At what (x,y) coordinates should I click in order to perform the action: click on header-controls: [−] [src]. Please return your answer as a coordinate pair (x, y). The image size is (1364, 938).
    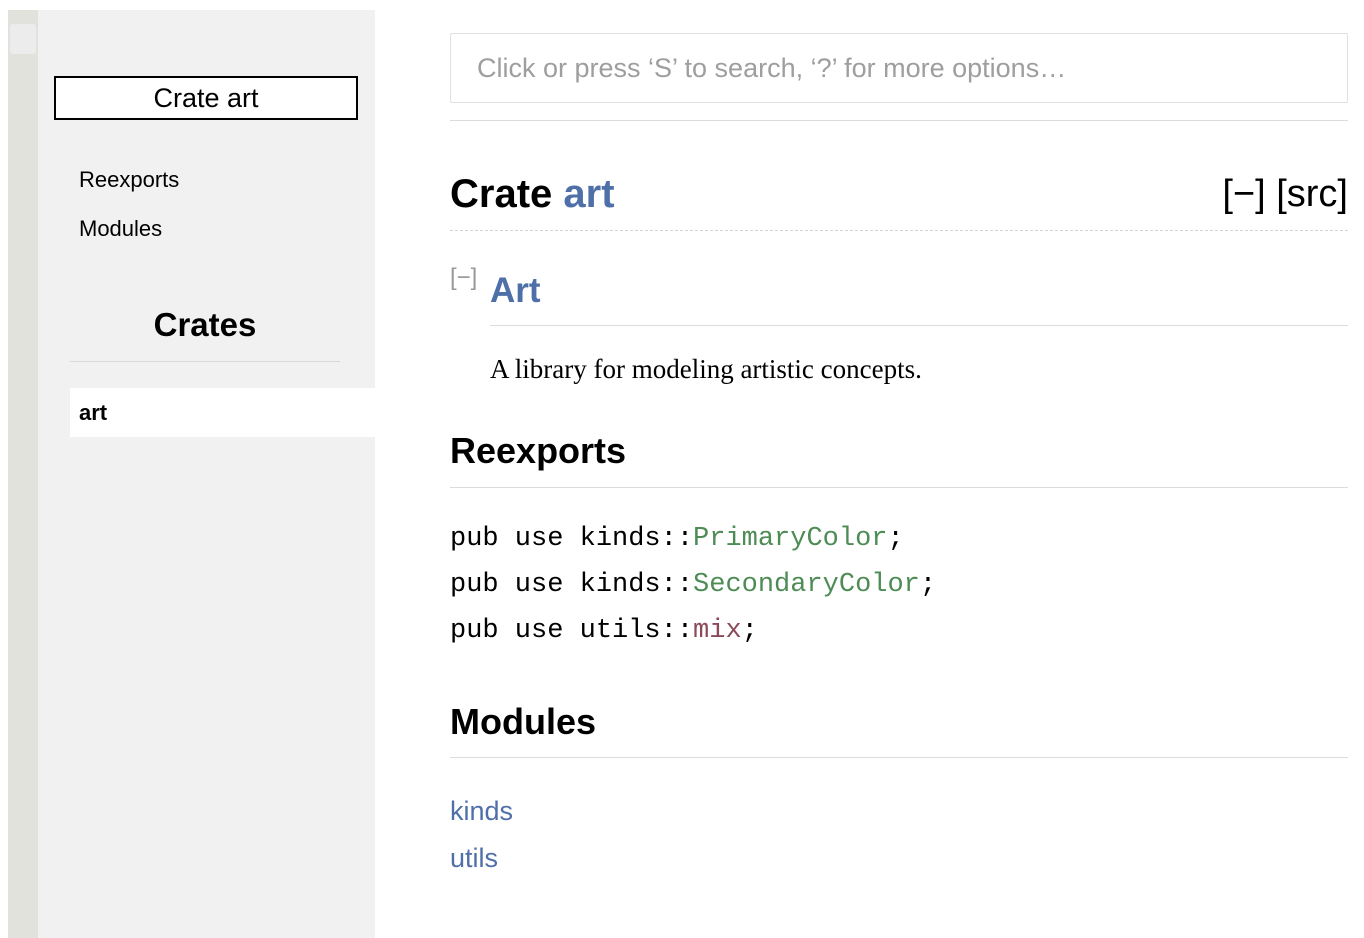
    Looking at the image, I should click on (1285, 194).